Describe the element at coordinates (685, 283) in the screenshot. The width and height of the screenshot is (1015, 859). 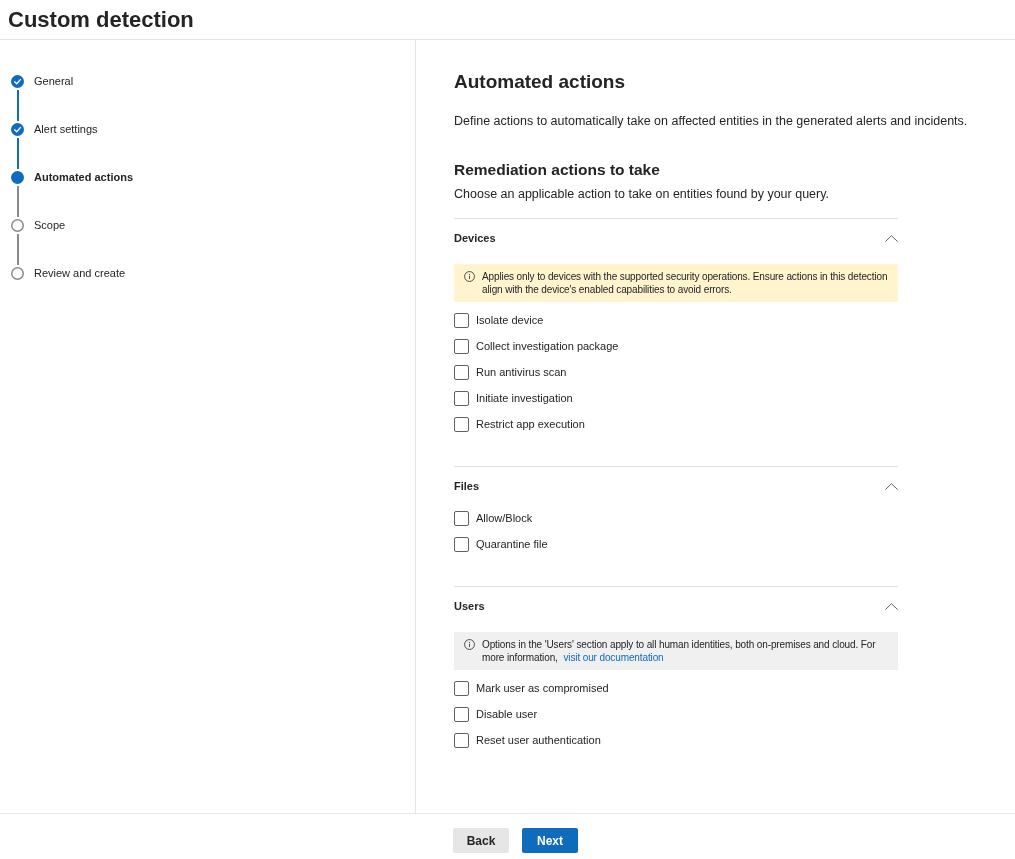
I see `banner-text: Applies only to devices with the supported security operations. Ensure actions in this detection align with the device's enabled capabilities to avoid errors.` at that location.